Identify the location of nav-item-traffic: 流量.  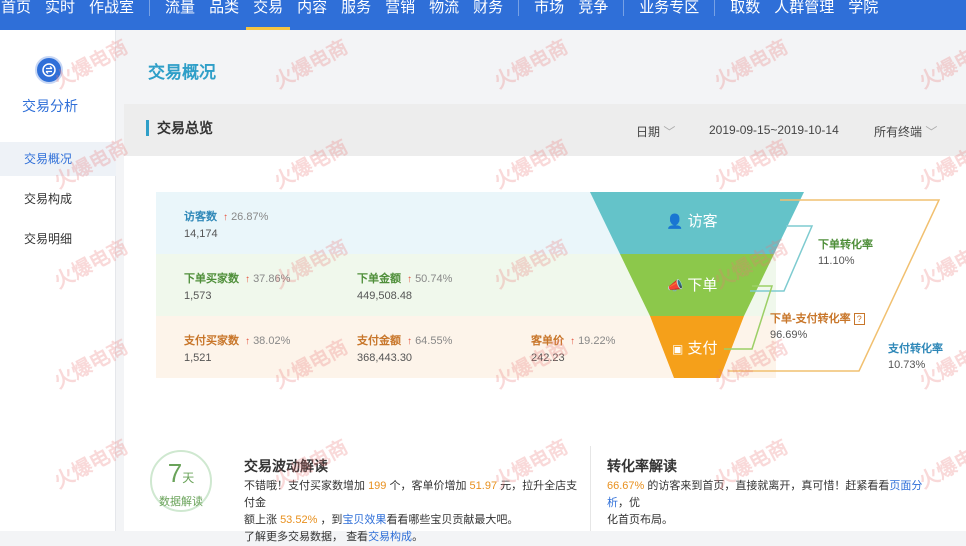
(180, 15).